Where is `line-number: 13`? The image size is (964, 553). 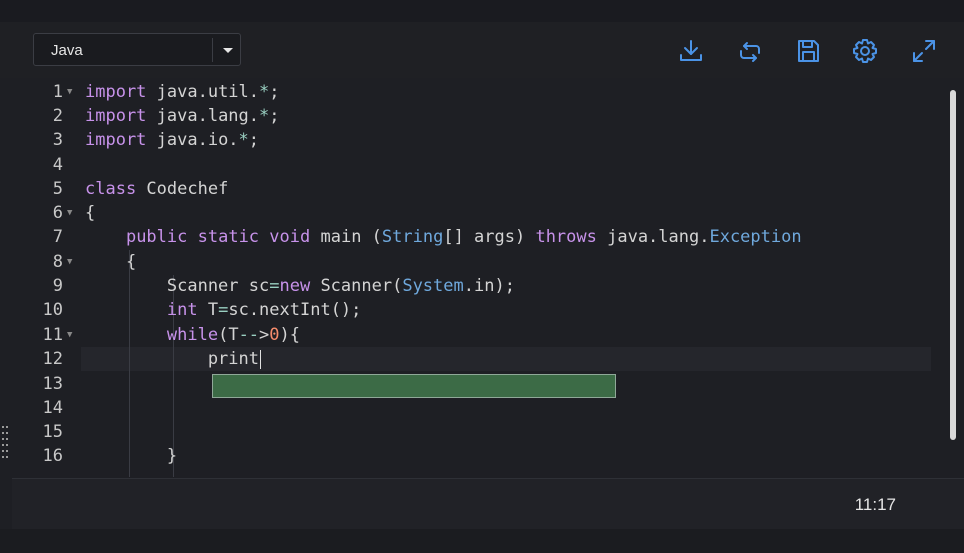
line-number: 13 is located at coordinates (52, 384).